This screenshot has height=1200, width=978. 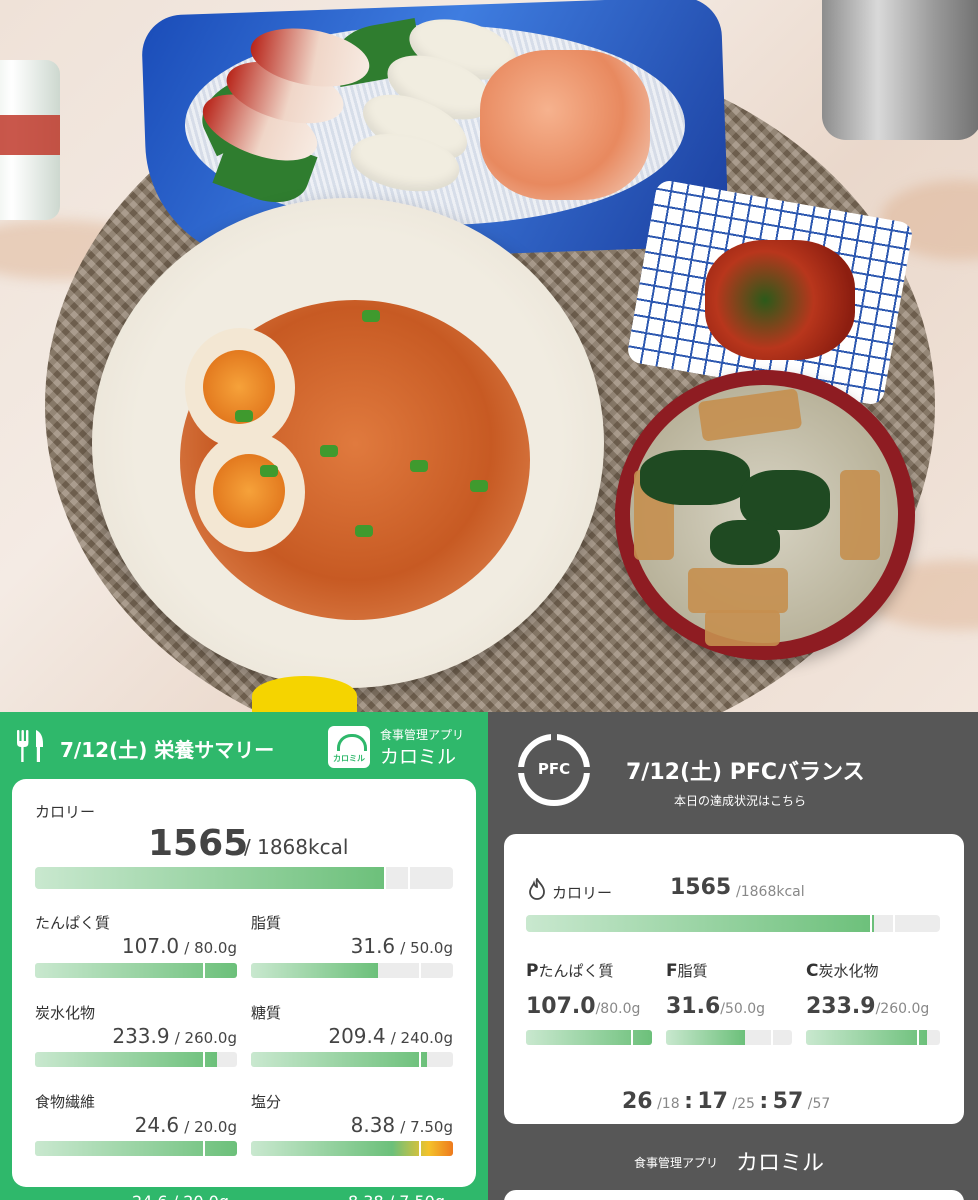 I want to click on calorie-label: カロリー, so click(x=65, y=812).